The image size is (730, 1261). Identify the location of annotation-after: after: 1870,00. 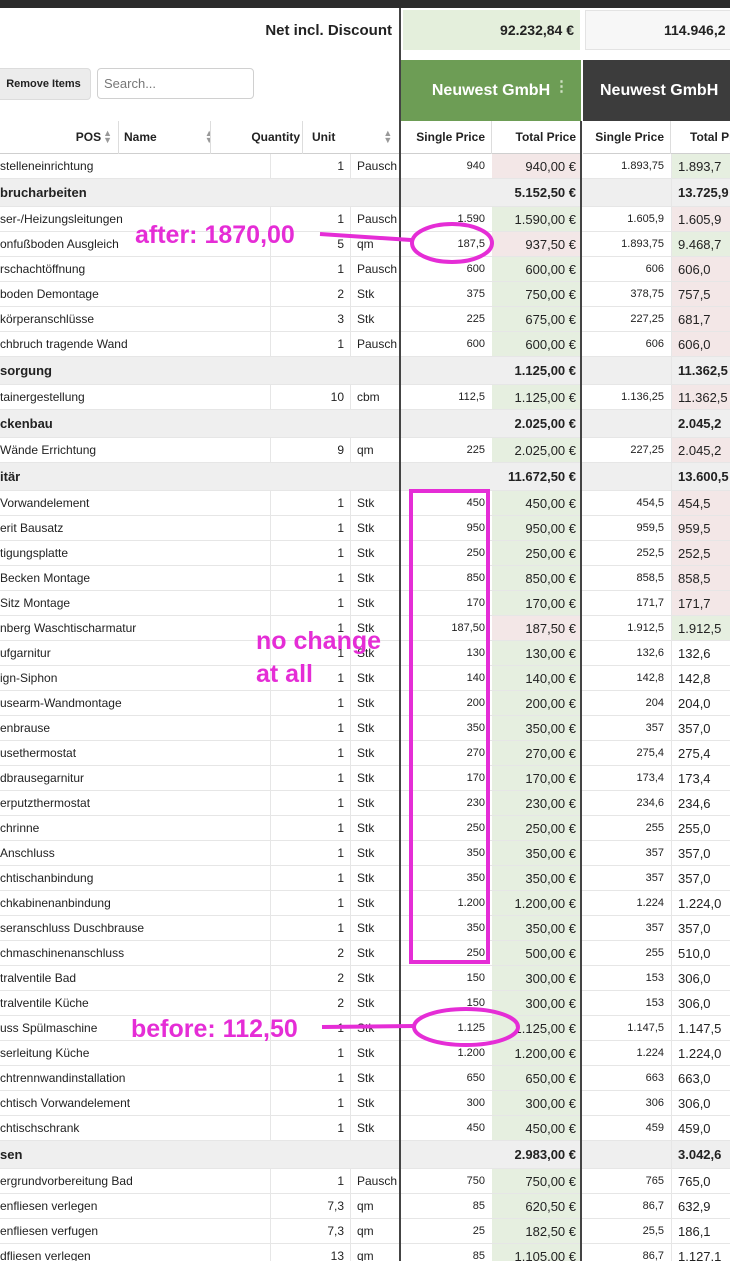
(215, 235).